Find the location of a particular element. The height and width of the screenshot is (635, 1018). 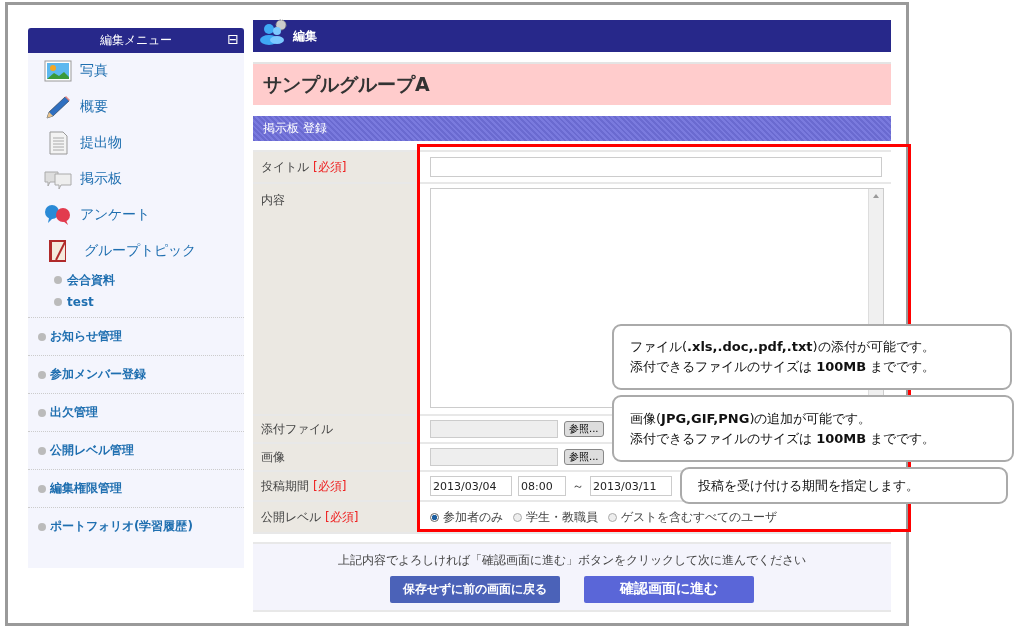

sidebar-item: お知らせ管理 is located at coordinates (86, 336).